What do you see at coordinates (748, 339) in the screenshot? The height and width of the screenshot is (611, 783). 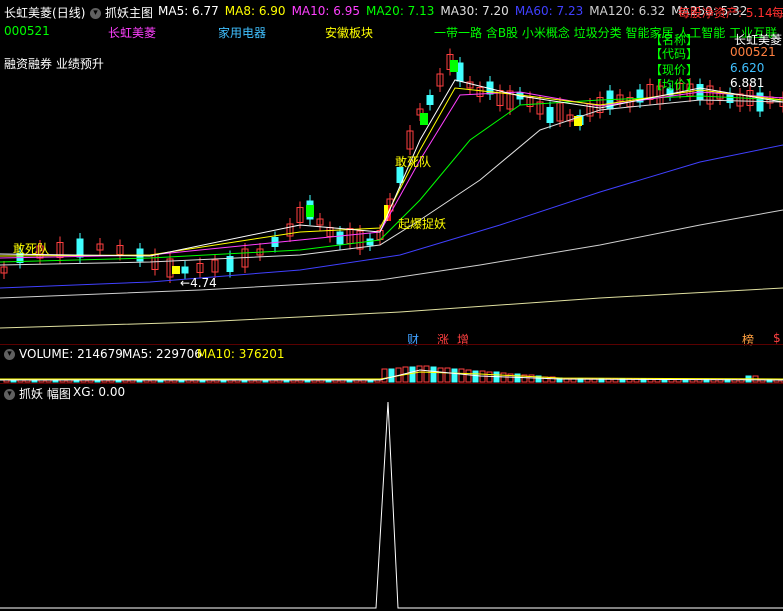 I see `event-bang: 榜` at bounding box center [748, 339].